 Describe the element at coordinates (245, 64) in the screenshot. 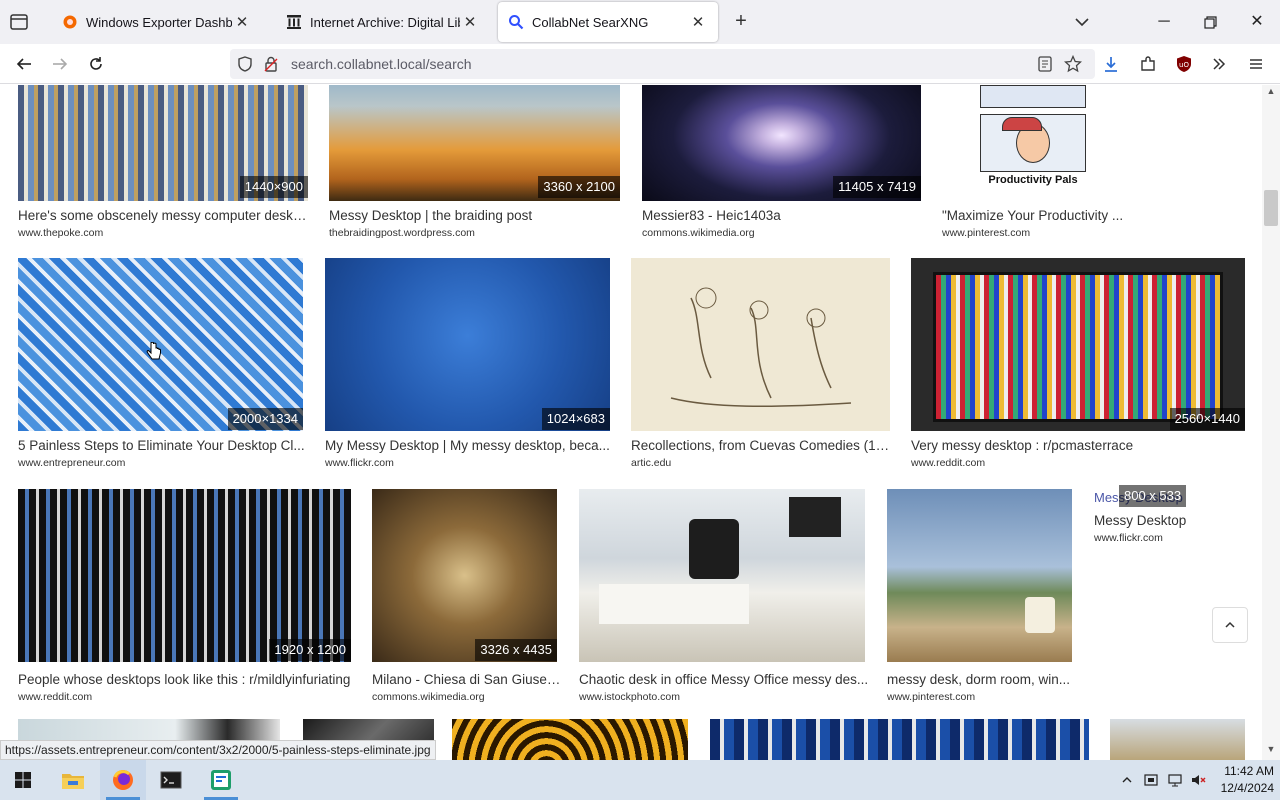

I see `shield-icon` at that location.